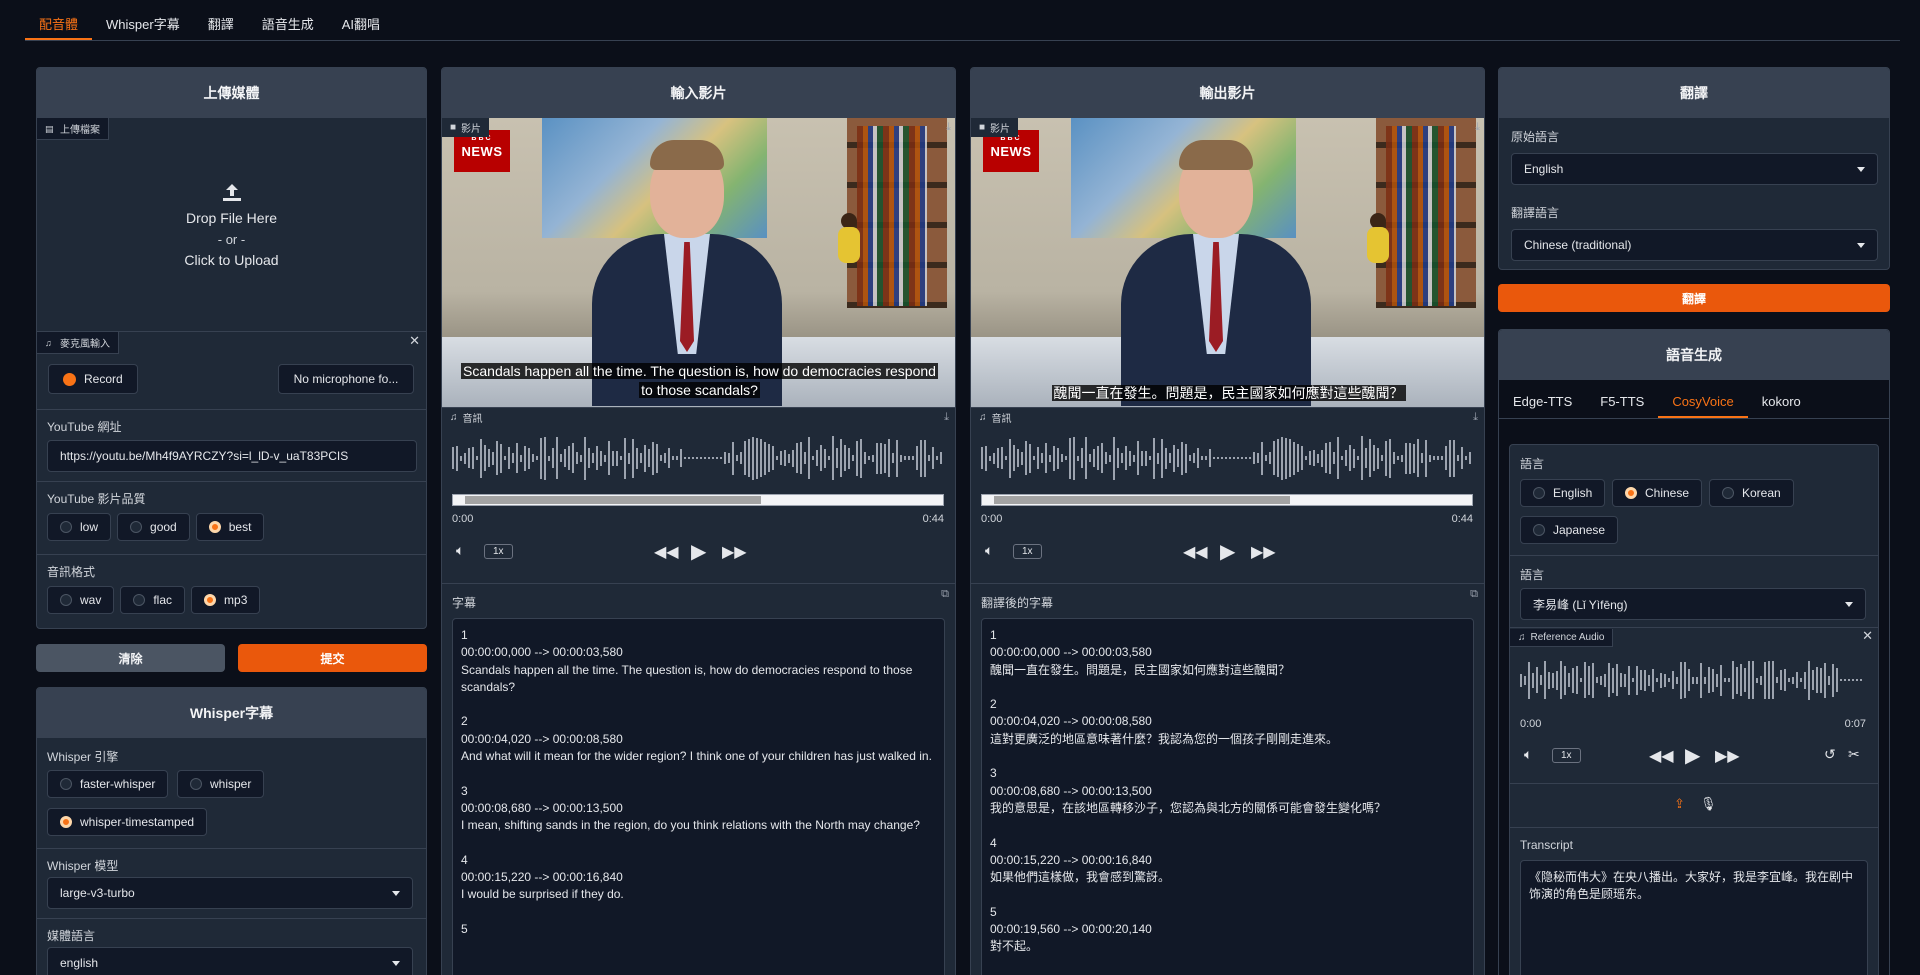  Describe the element at coordinates (1693, 604) in the screenshot. I see `voice-dropdown: 李易峰 (Lǐ Yìfēng)` at that location.